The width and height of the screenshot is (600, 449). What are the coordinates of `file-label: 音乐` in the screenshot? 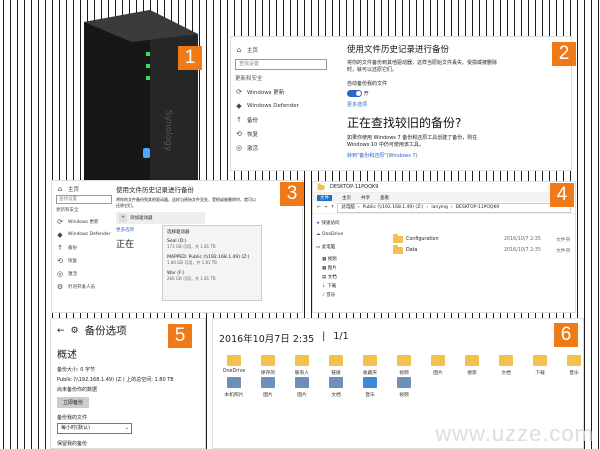 It's located at (370, 395).